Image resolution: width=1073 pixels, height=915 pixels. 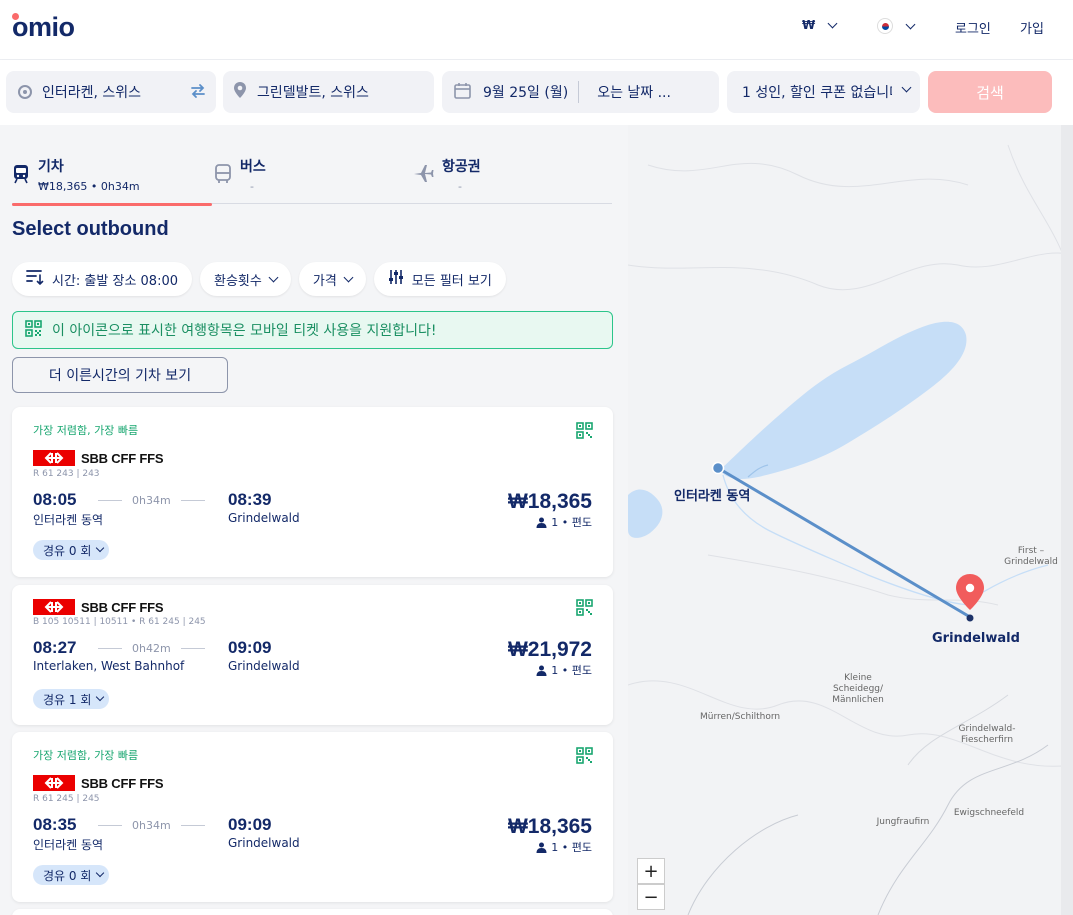 I want to click on tab-flights: 항공권 -, so click(x=512, y=177).